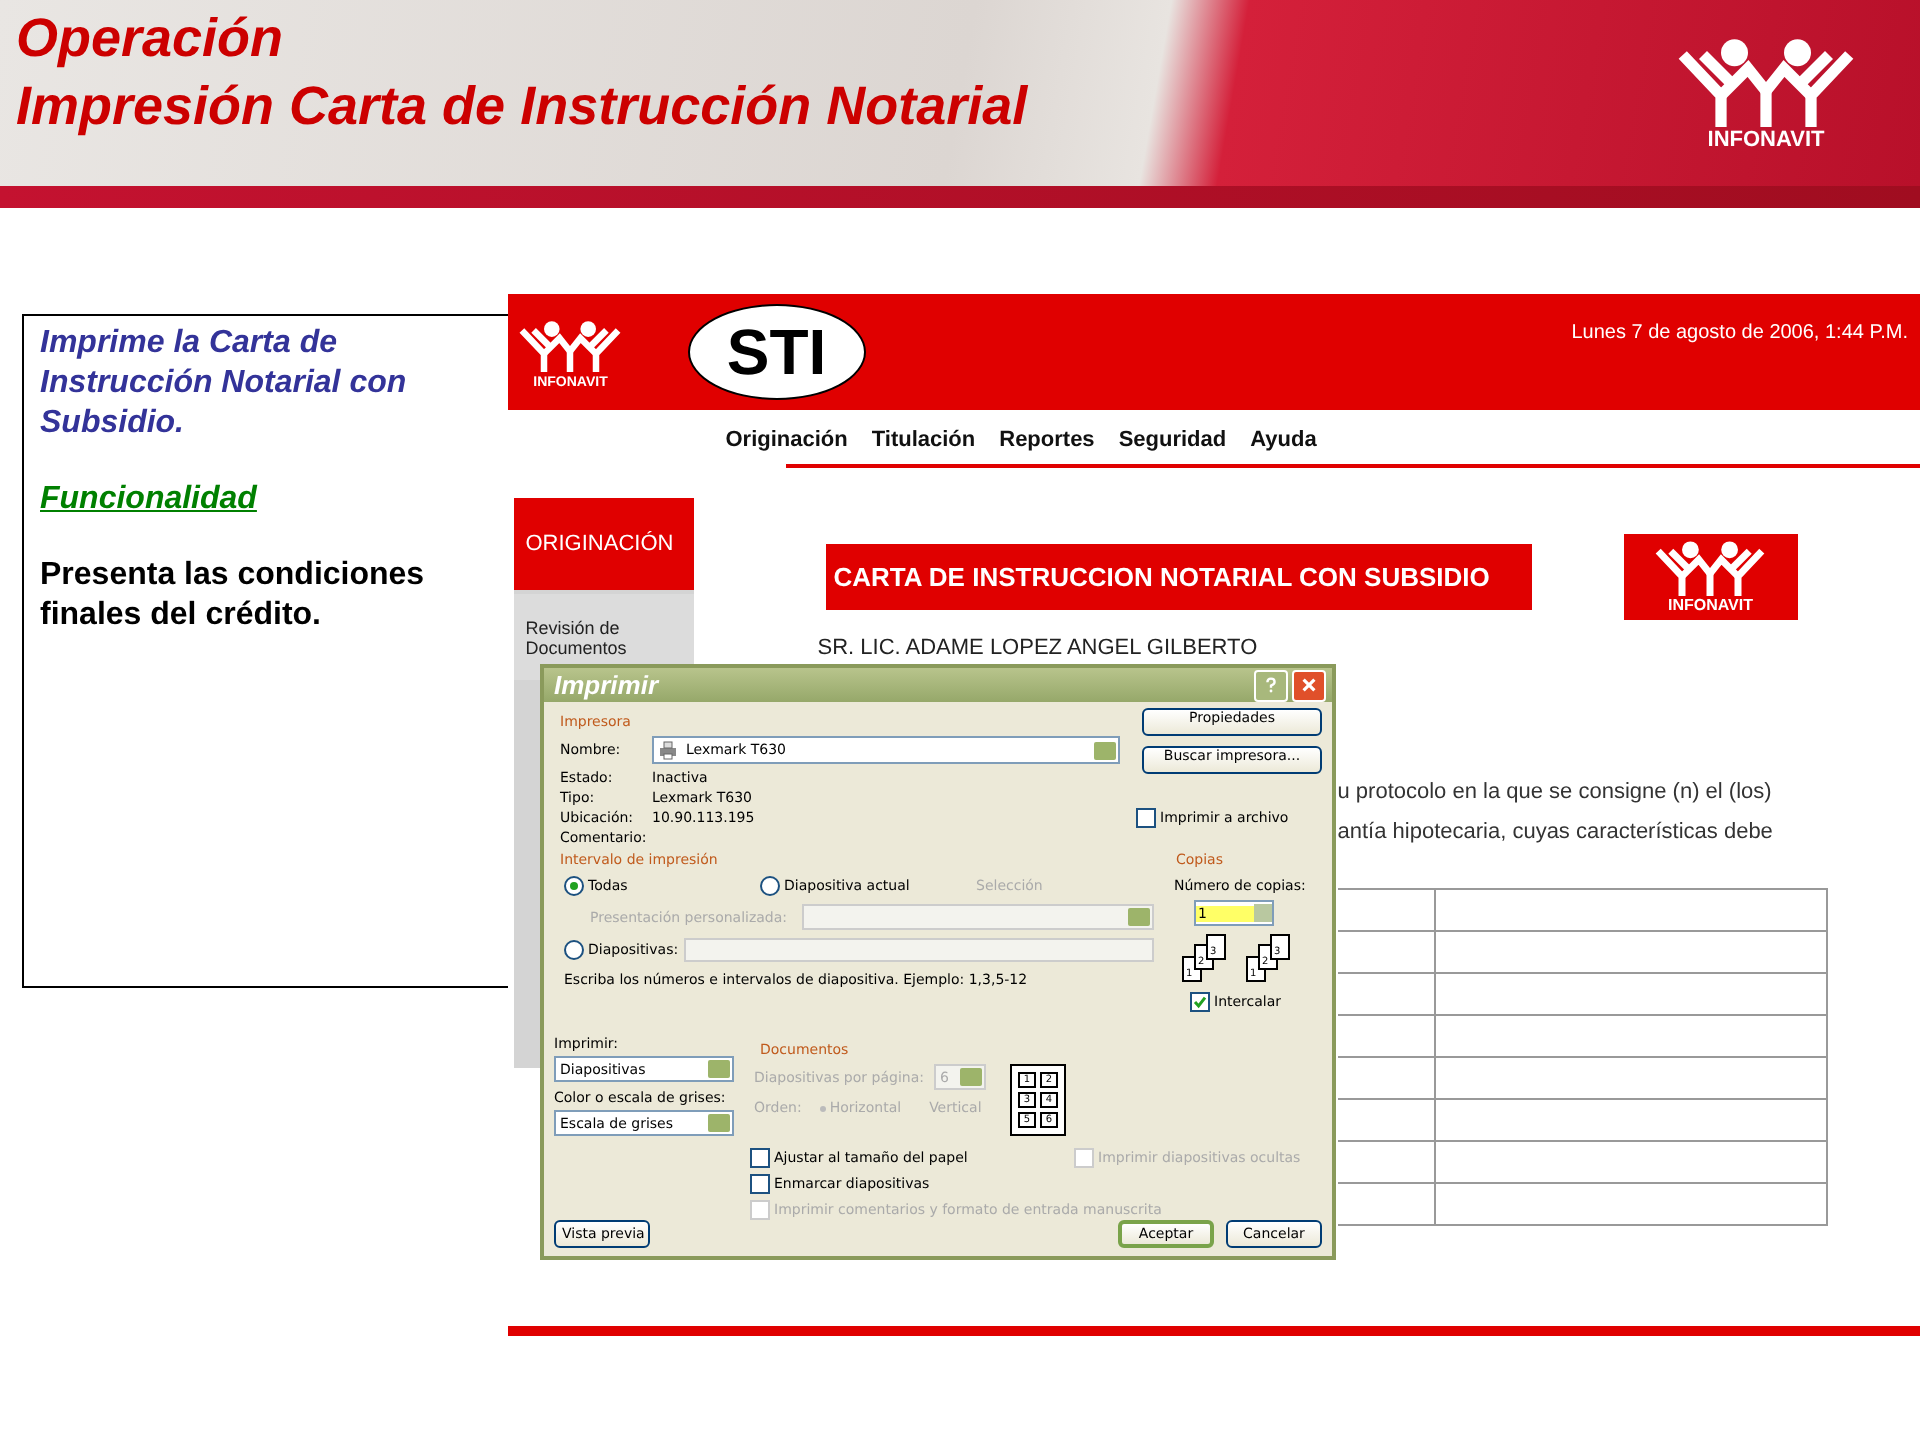 This screenshot has height=1440, width=1920. I want to click on slide-title: Operación, so click(151, 39).